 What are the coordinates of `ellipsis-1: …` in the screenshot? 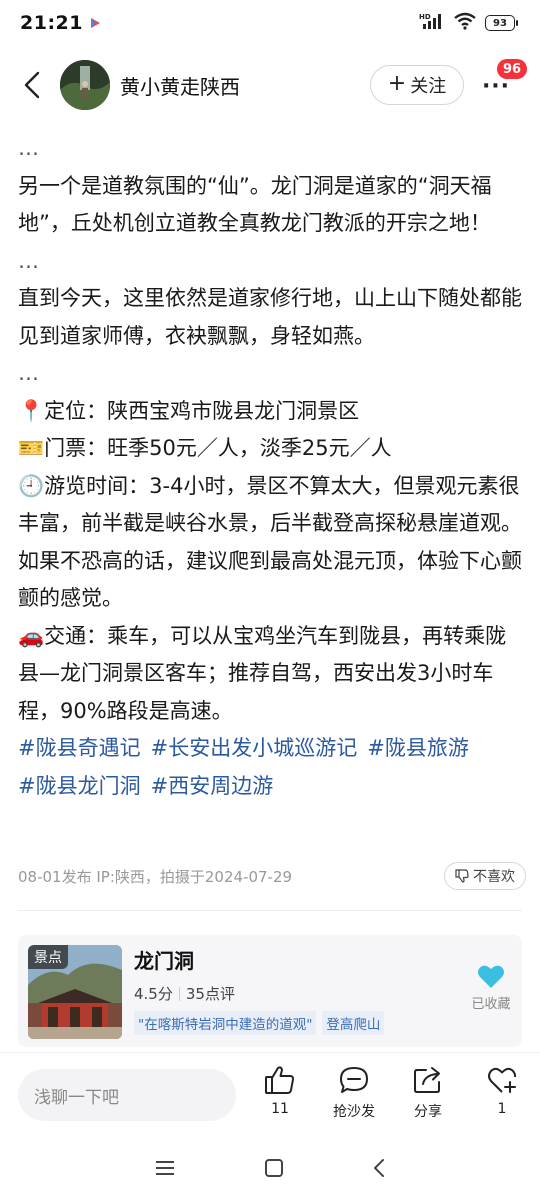 It's located at (28, 148).